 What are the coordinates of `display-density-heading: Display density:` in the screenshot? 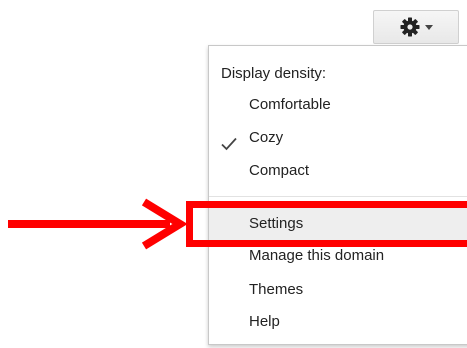 It's located at (274, 73).